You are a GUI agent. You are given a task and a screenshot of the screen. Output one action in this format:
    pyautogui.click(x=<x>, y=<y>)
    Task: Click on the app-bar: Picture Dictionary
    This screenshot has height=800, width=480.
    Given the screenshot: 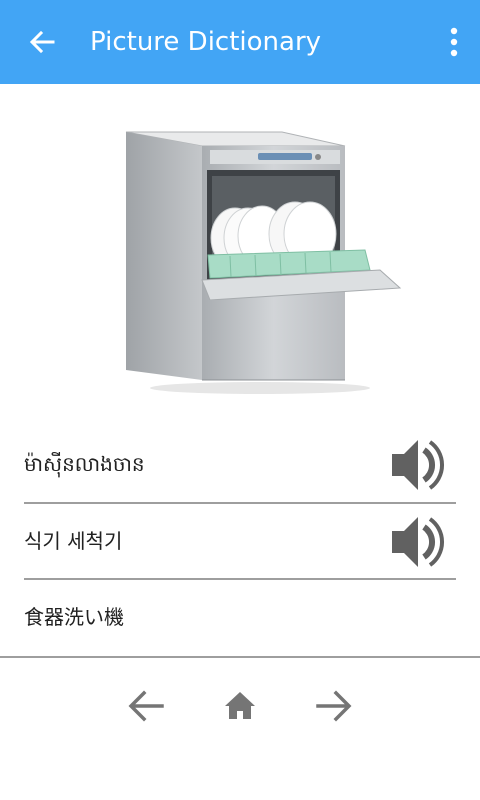 What is the action you would take?
    pyautogui.click(x=240, y=42)
    